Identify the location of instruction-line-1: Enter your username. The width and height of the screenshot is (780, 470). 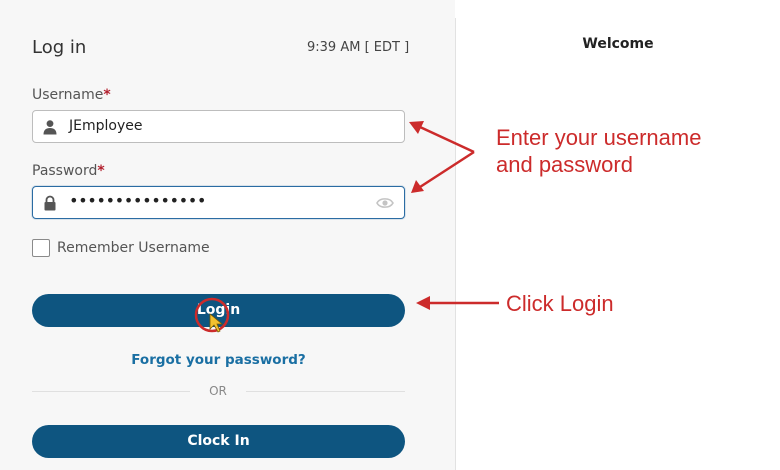
(599, 137).